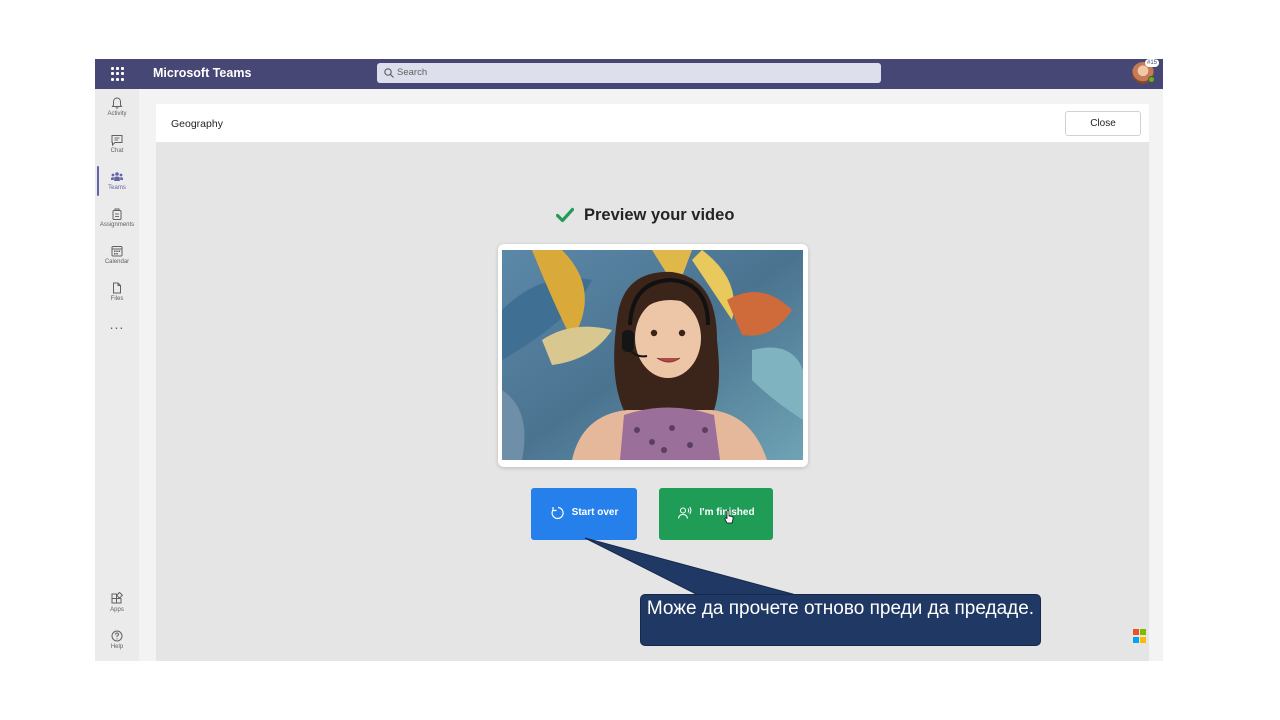 Image resolution: width=1280 pixels, height=720 pixels. I want to click on callout-box: Може да прочете отново преди да предаде., so click(840, 620).